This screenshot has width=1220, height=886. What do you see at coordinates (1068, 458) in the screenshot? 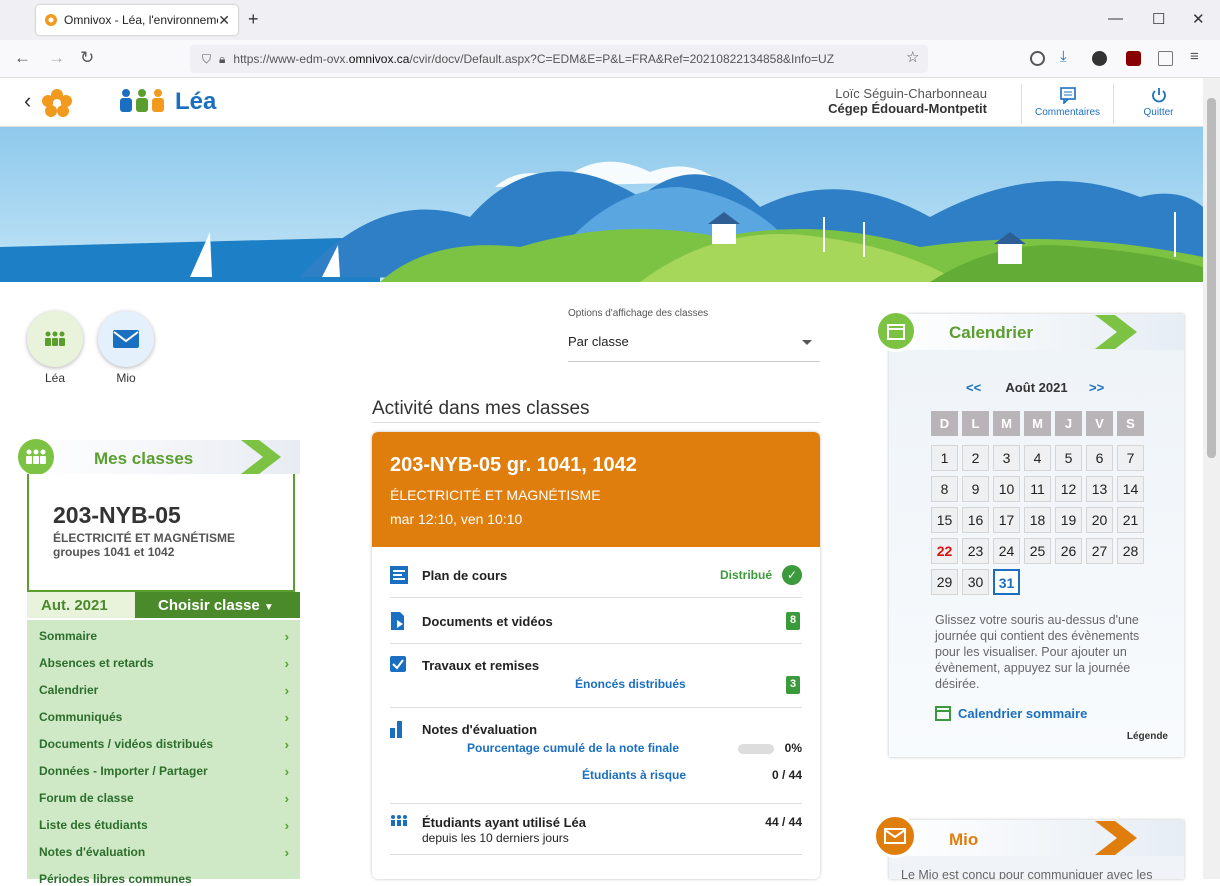
I see `calendar-day-5: 5` at bounding box center [1068, 458].